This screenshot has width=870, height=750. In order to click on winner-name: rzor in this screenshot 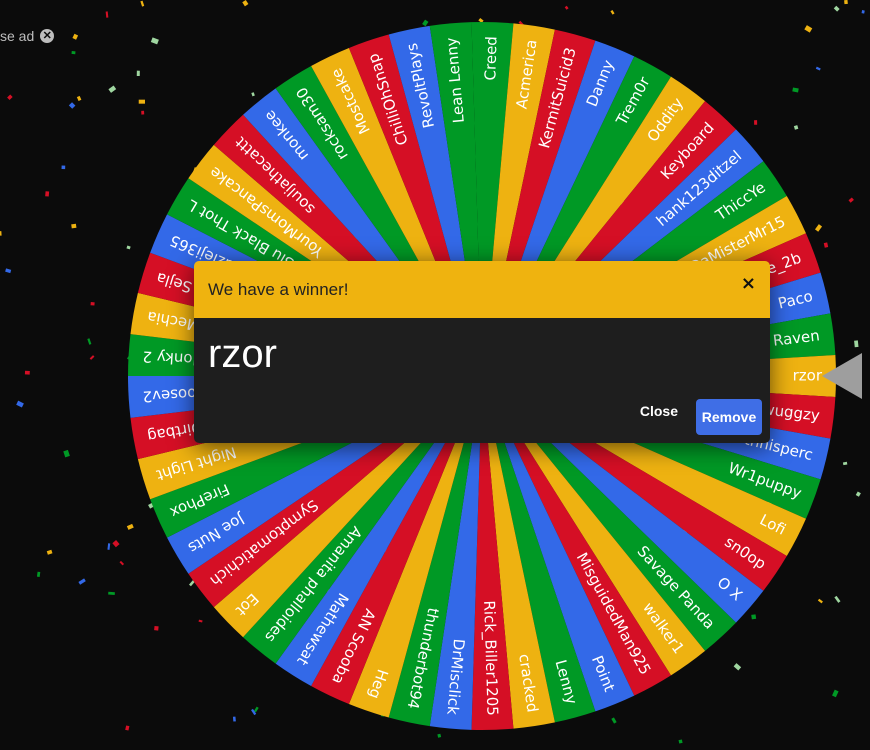, I will do `click(242, 354)`.